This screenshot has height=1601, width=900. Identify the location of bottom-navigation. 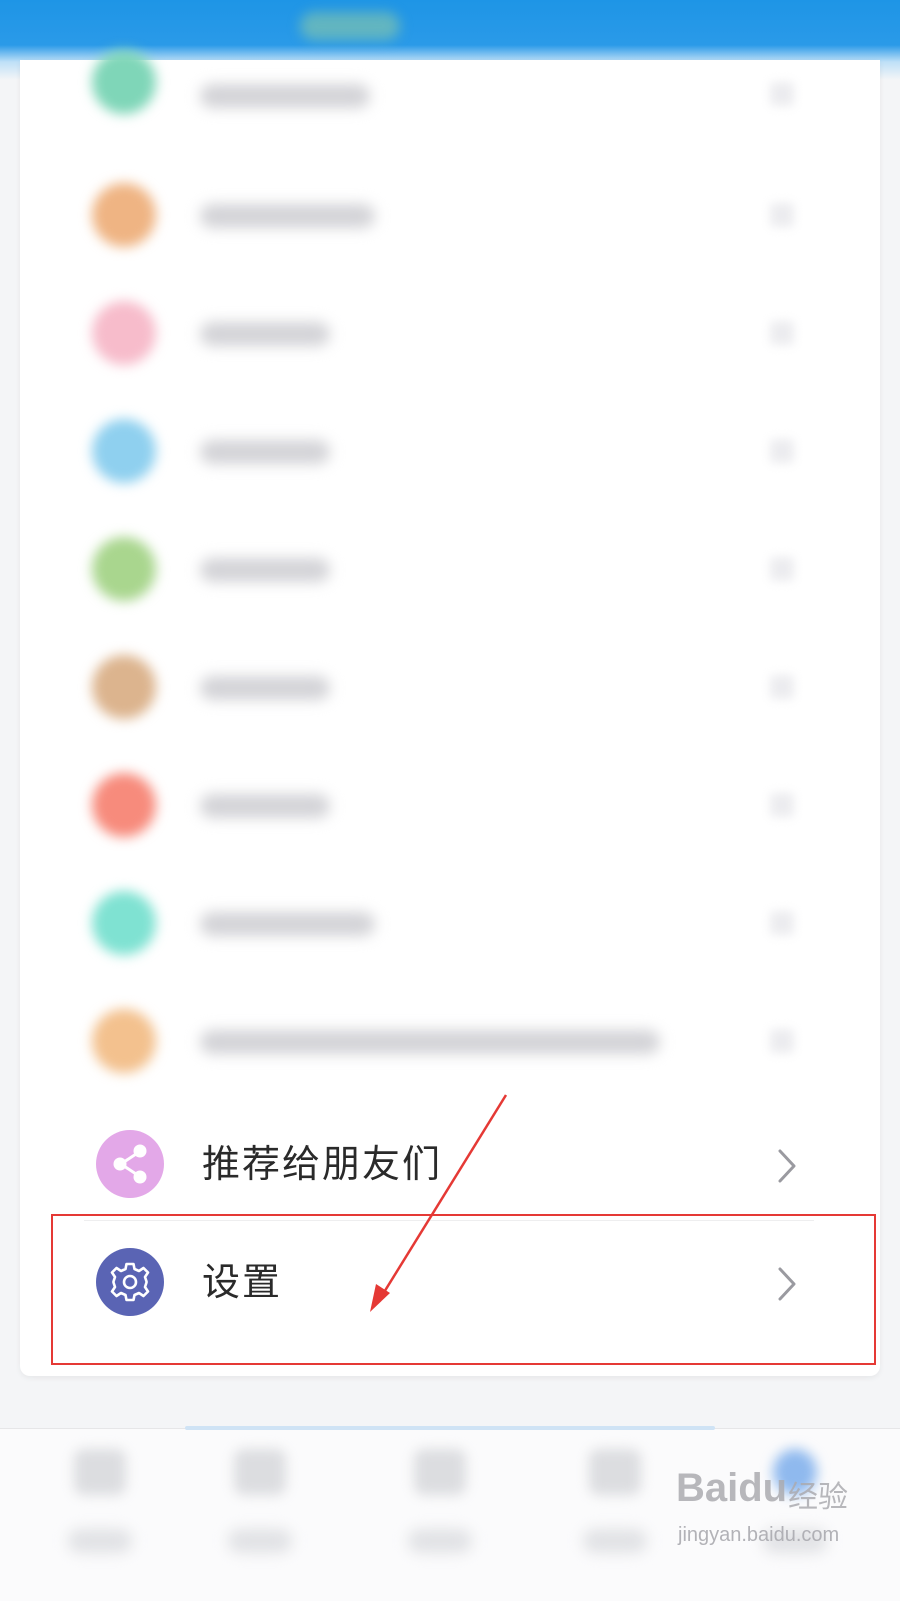
(450, 1513).